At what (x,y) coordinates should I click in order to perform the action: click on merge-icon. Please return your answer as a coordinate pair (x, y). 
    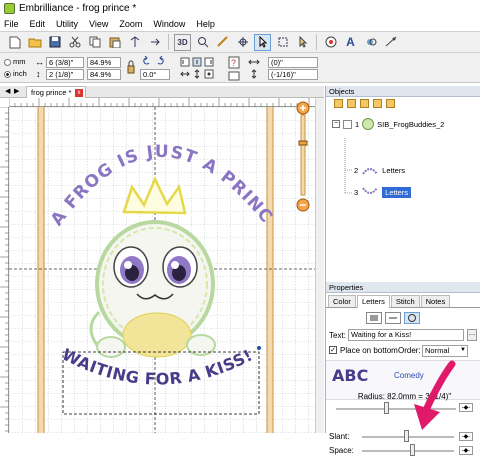
    Looking at the image, I should click on (370, 42).